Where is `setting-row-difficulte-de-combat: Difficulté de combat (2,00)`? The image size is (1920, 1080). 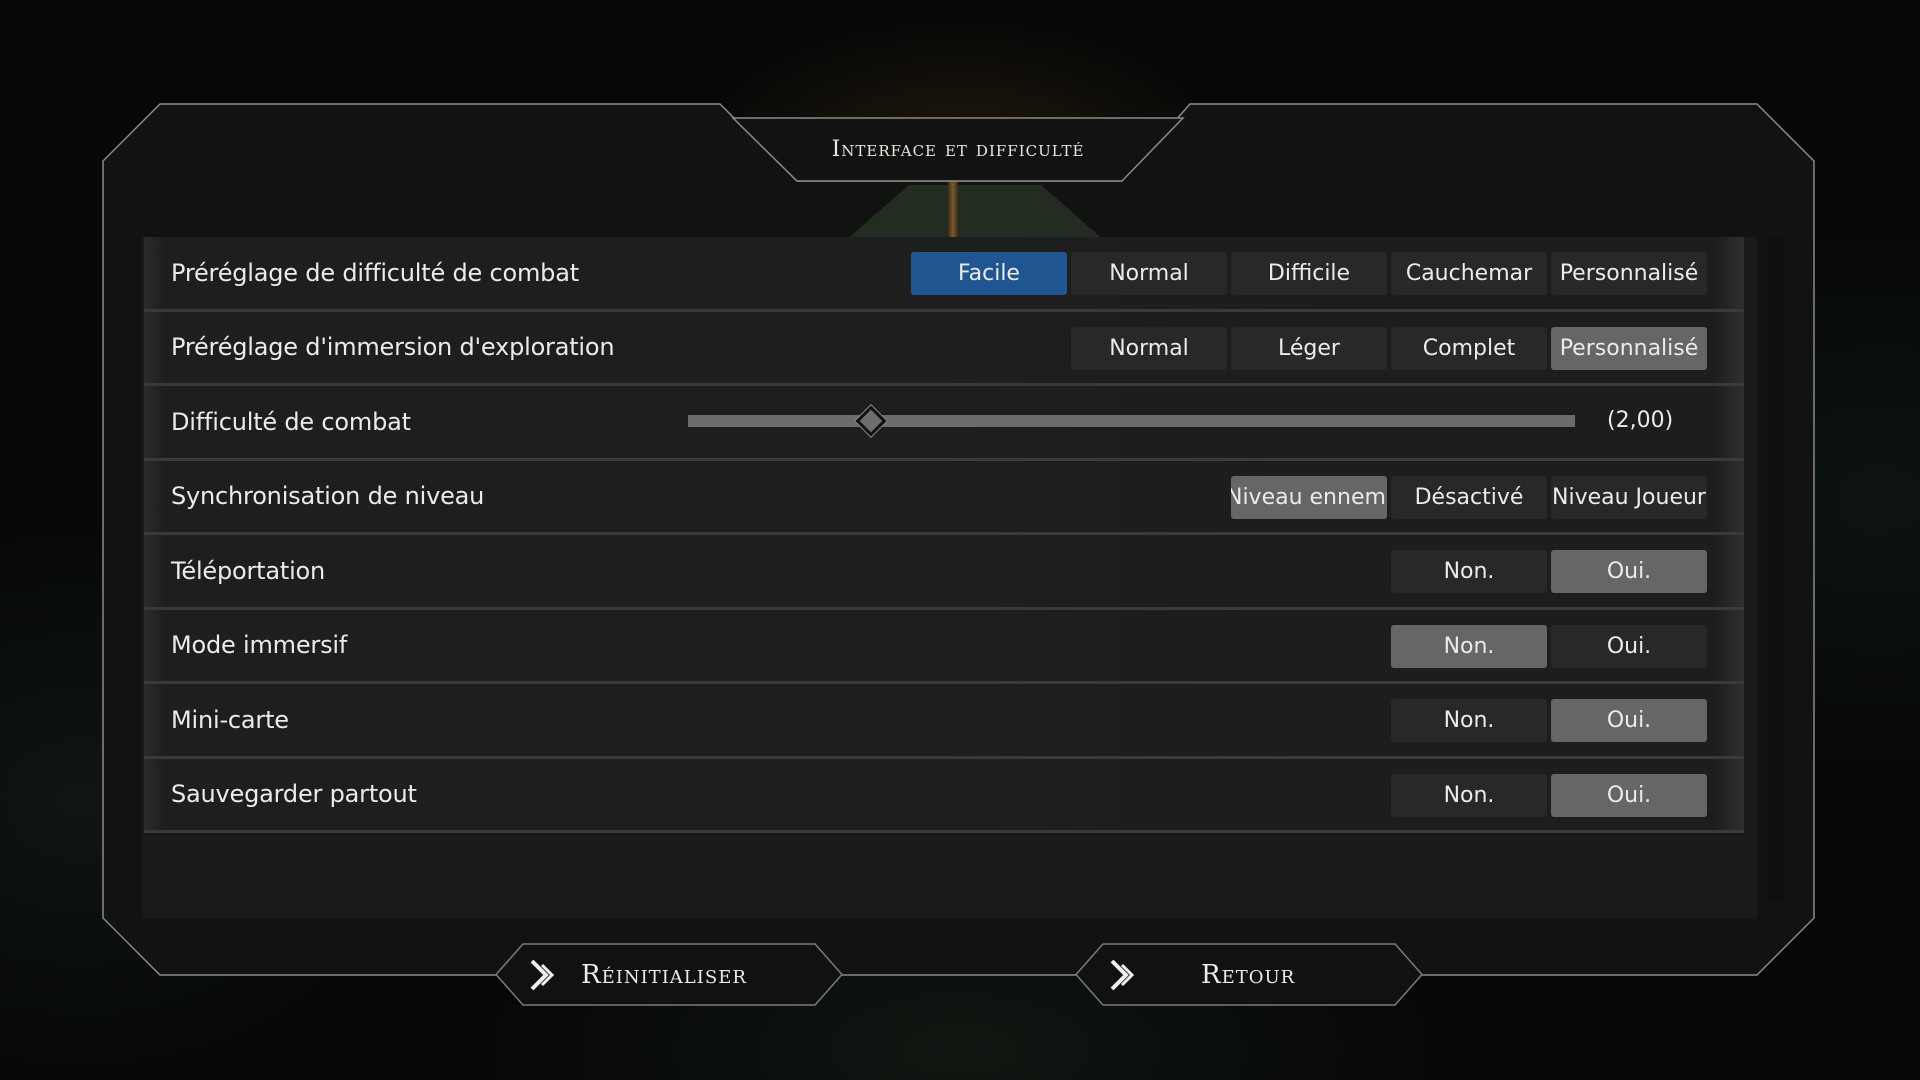
setting-row-difficulte-de-combat: Difficulté de combat (2,00) is located at coordinates (944, 423).